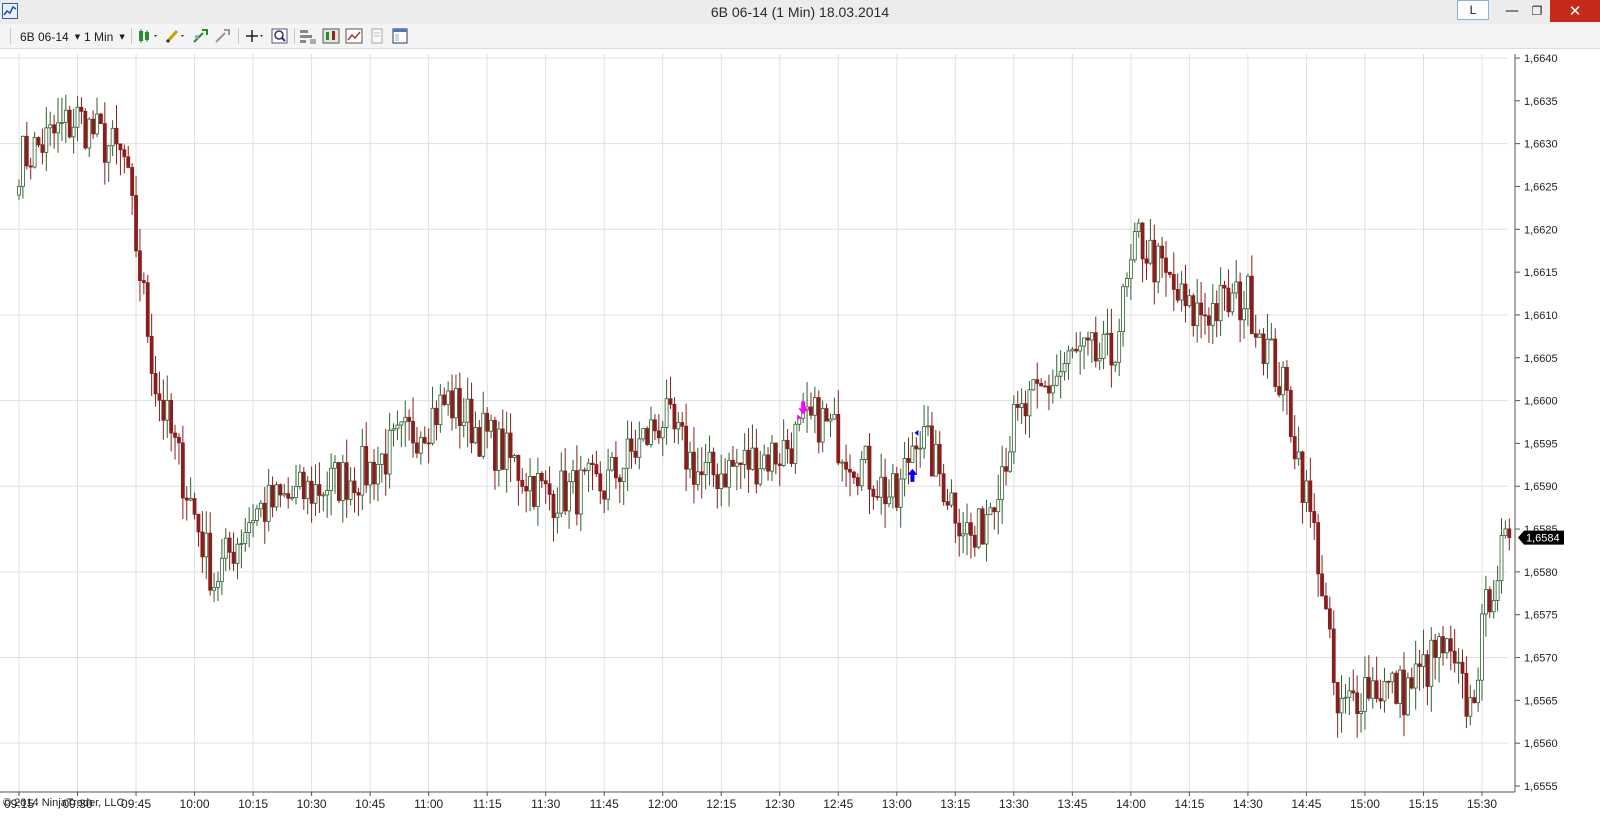 This screenshot has width=1600, height=839. Describe the element at coordinates (1512, 11) in the screenshot. I see `minimize-button: —` at that location.